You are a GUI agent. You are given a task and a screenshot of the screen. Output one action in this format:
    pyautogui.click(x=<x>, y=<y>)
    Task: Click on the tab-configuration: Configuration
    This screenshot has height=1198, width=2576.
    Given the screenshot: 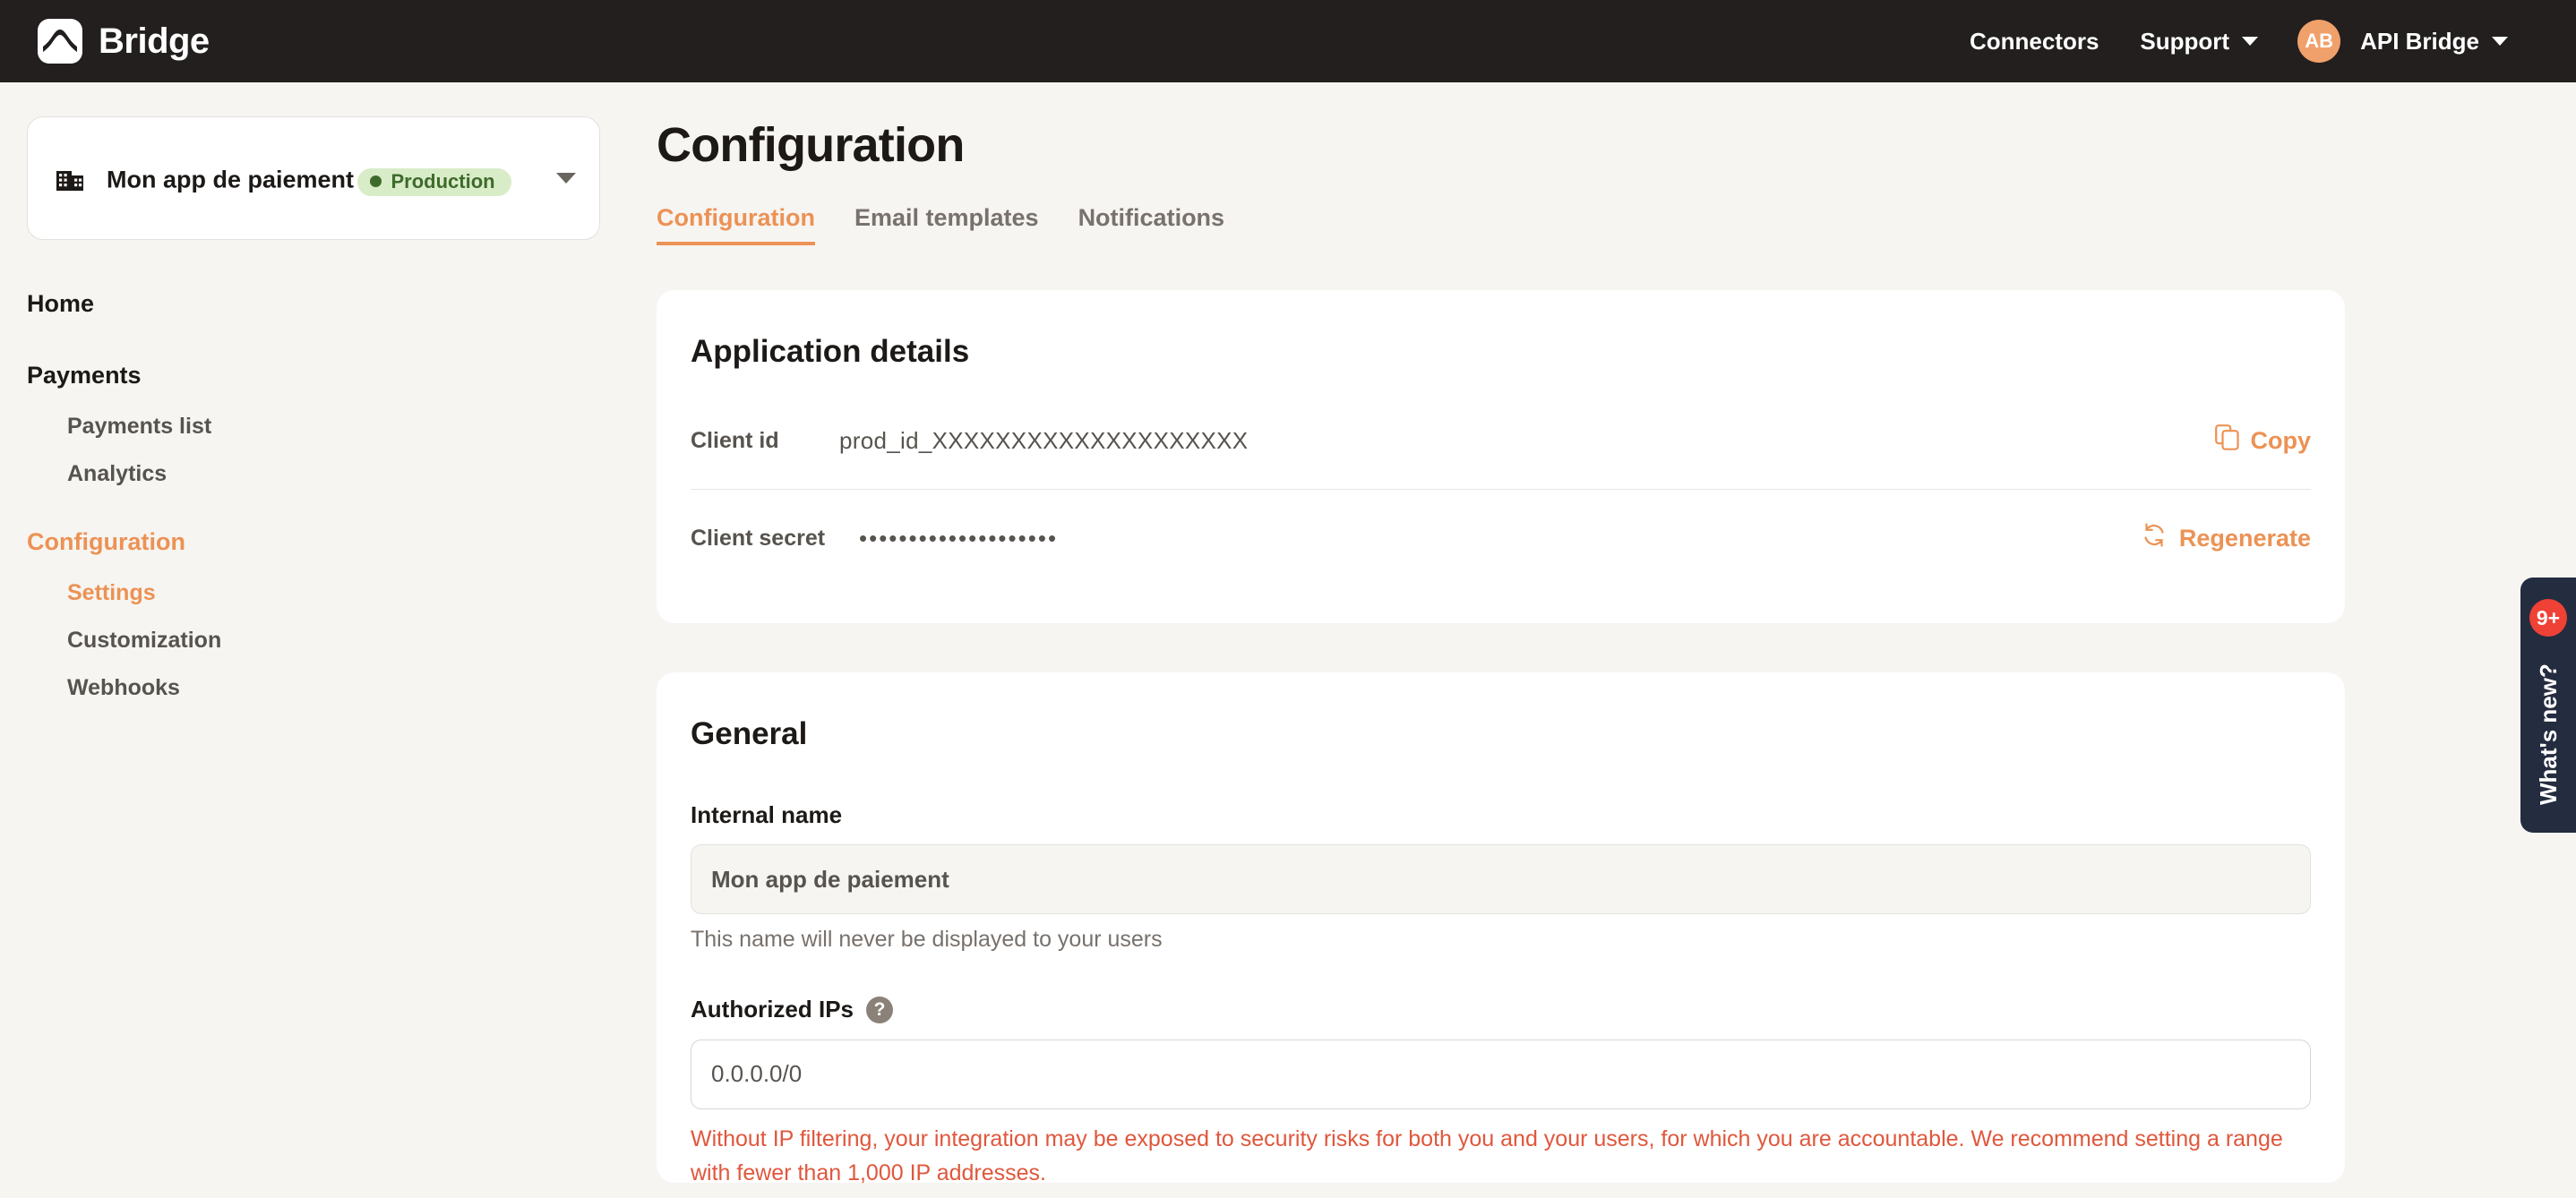 What is the action you would take?
    pyautogui.click(x=736, y=224)
    